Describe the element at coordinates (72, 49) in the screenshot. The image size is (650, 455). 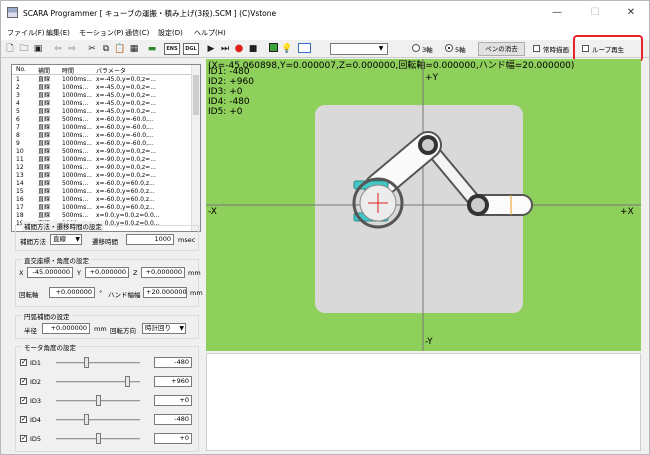
I see `redo-icon: ⇨` at that location.